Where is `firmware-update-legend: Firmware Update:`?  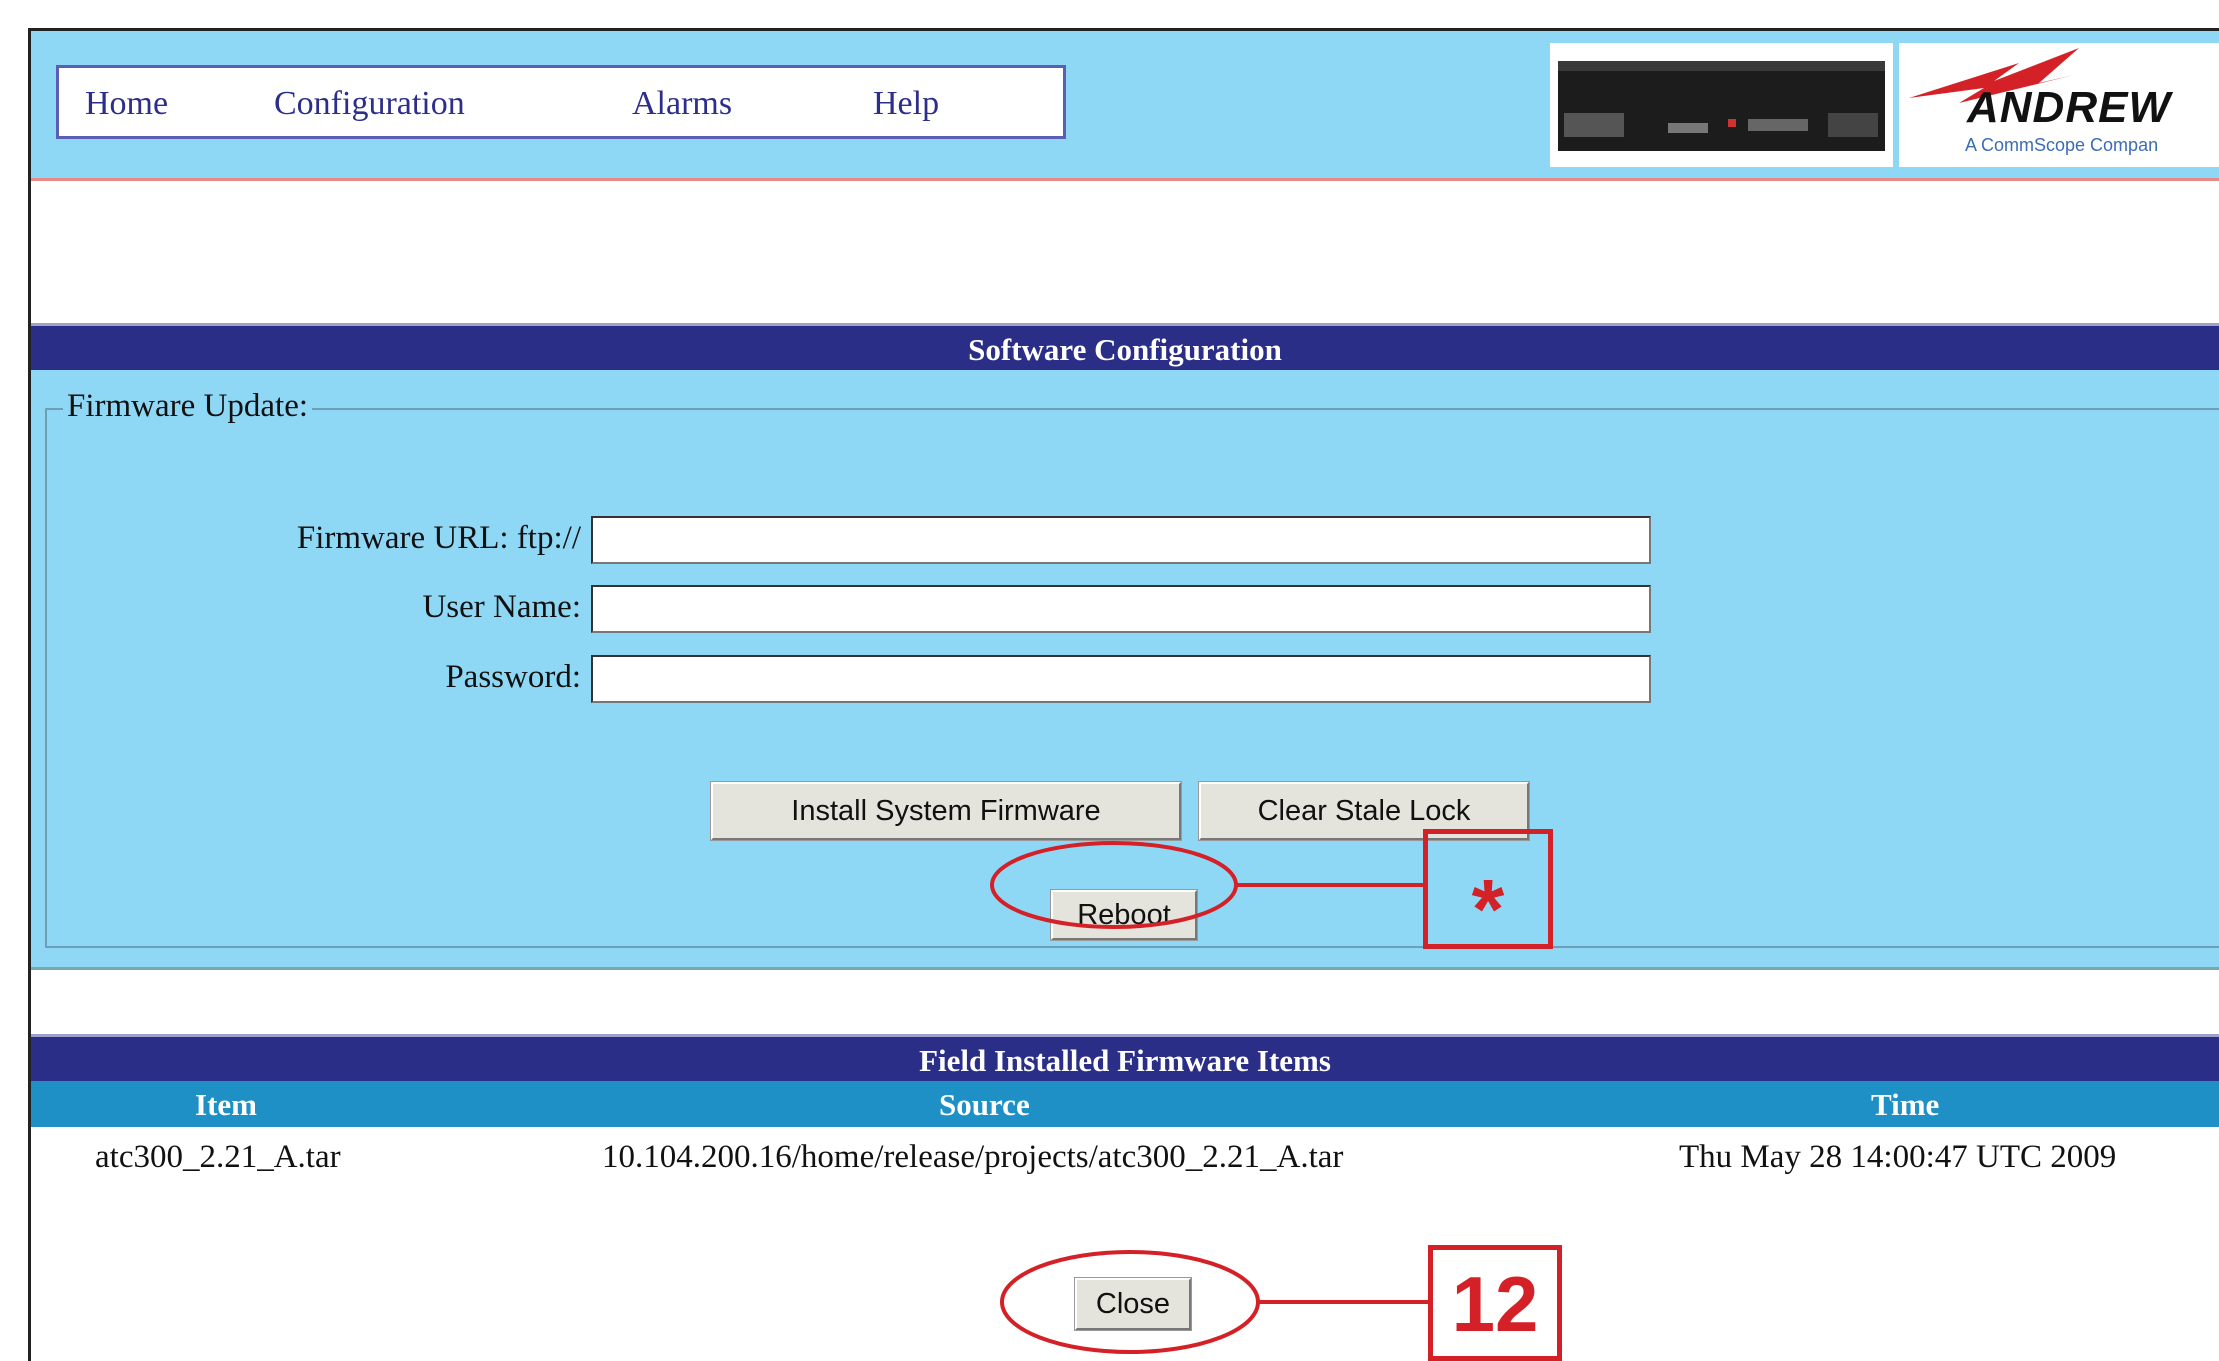
firmware-update-legend: Firmware Update: is located at coordinates (188, 406).